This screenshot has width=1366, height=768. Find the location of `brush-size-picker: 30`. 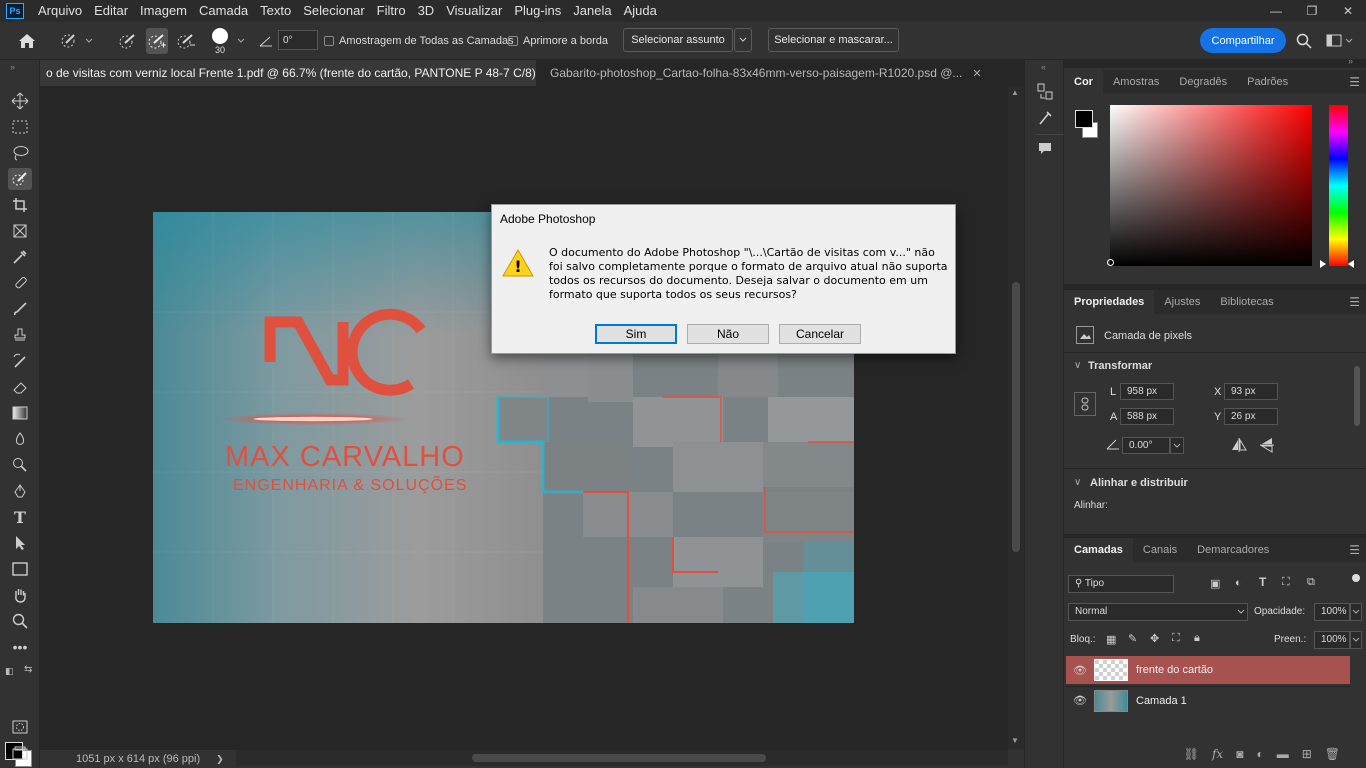

brush-size-picker: 30 is located at coordinates (220, 41).